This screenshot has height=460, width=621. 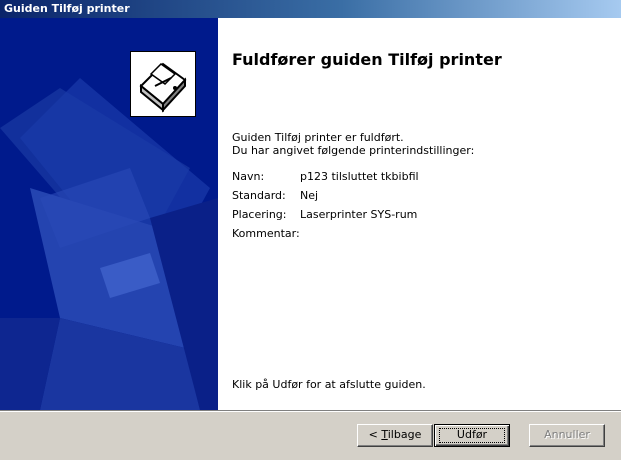 I want to click on finish-instruction: Klik på Udfør for at afslutte guiden., so click(x=329, y=384).